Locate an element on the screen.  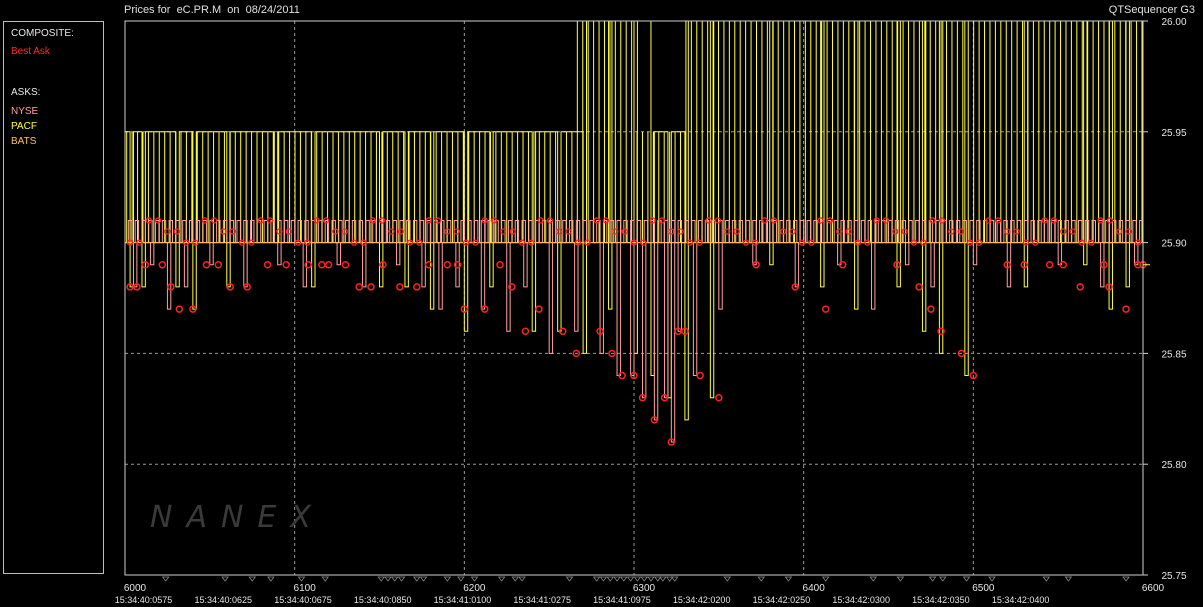
y-tick-label: 25.95 is located at coordinates (1173, 133).